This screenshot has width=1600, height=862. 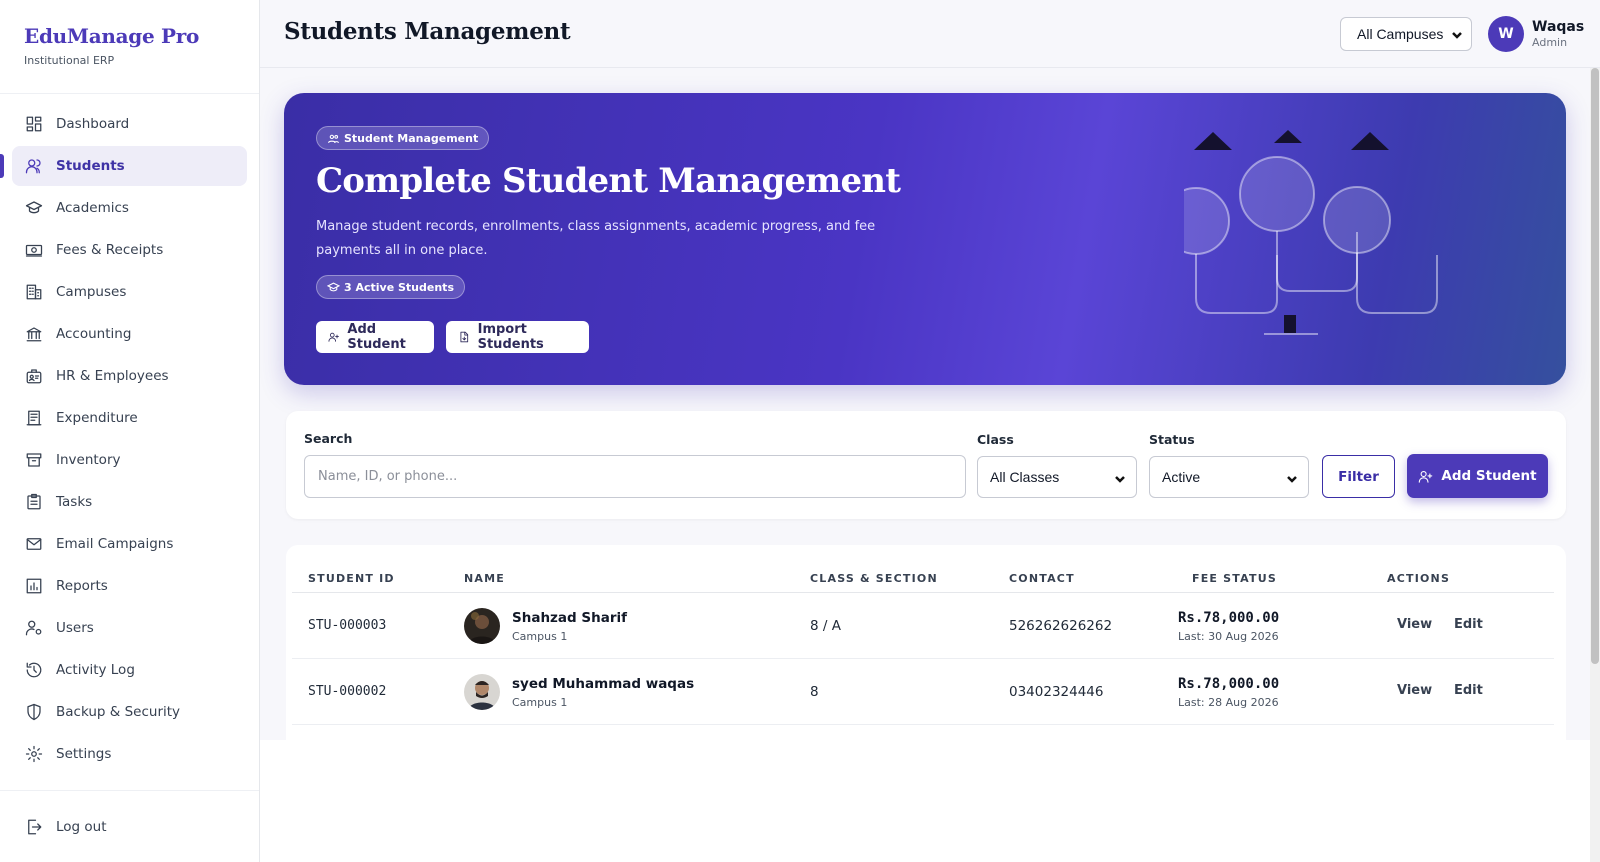 I want to click on fee-last-payment: Last: 30 Aug 2026, so click(x=1228, y=636).